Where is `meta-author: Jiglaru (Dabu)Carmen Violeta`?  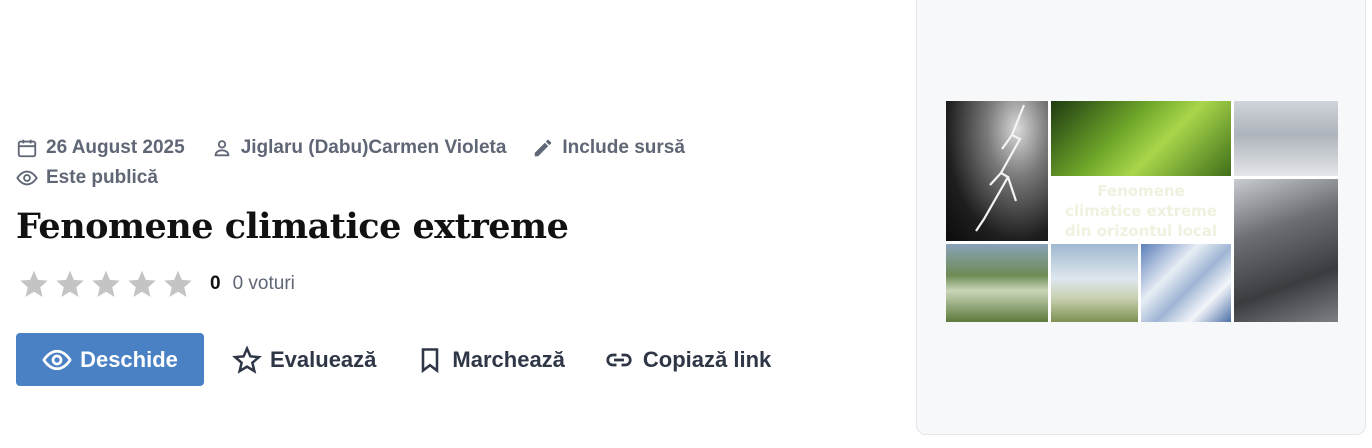
meta-author: Jiglaru (Dabu)Carmen Violeta is located at coordinates (359, 148).